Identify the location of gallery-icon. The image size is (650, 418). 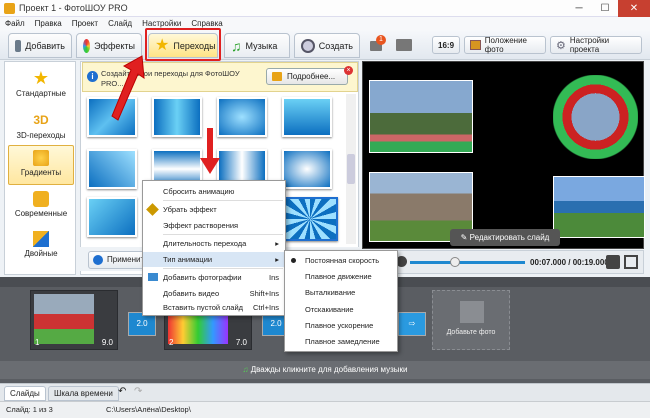
(404, 45).